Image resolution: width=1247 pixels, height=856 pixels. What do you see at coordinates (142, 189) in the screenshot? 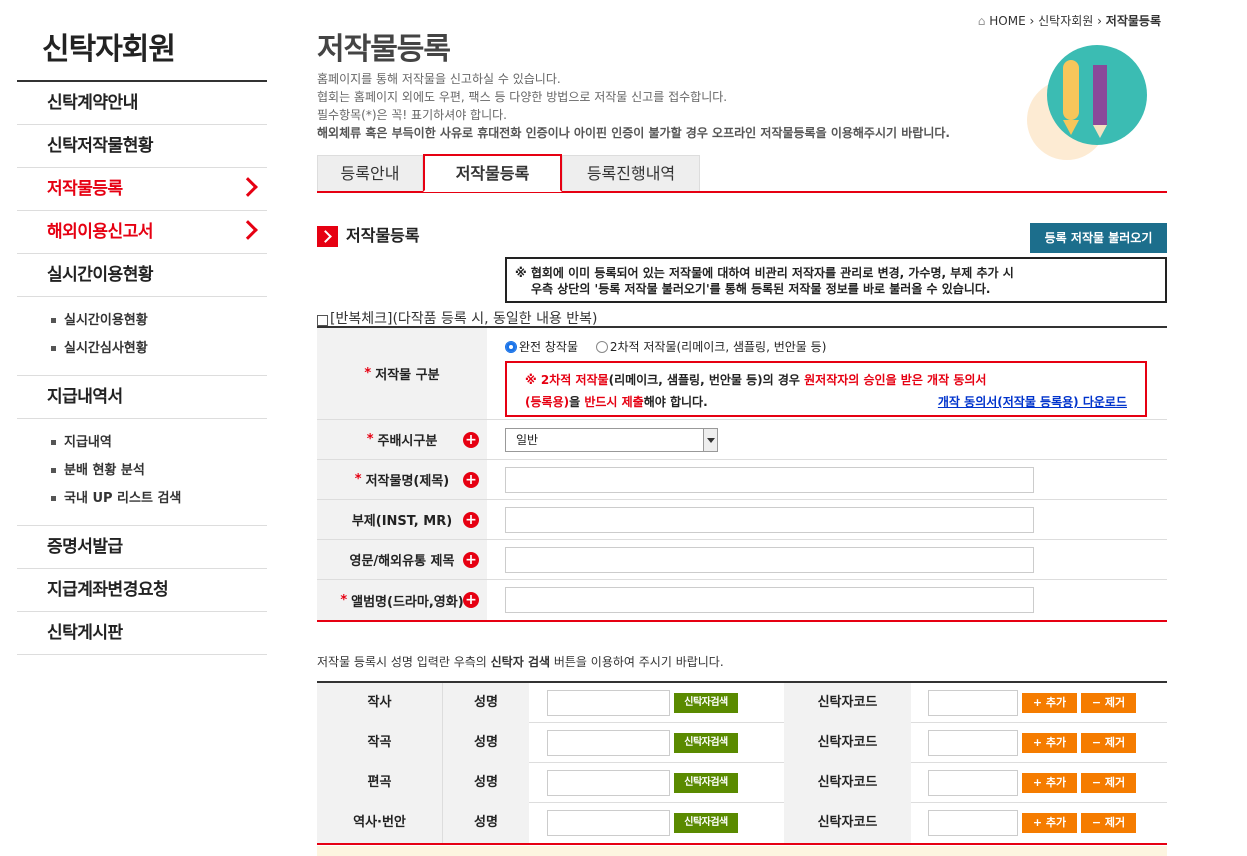
I see `sidebar-item-work-register: 저작물등록` at bounding box center [142, 189].